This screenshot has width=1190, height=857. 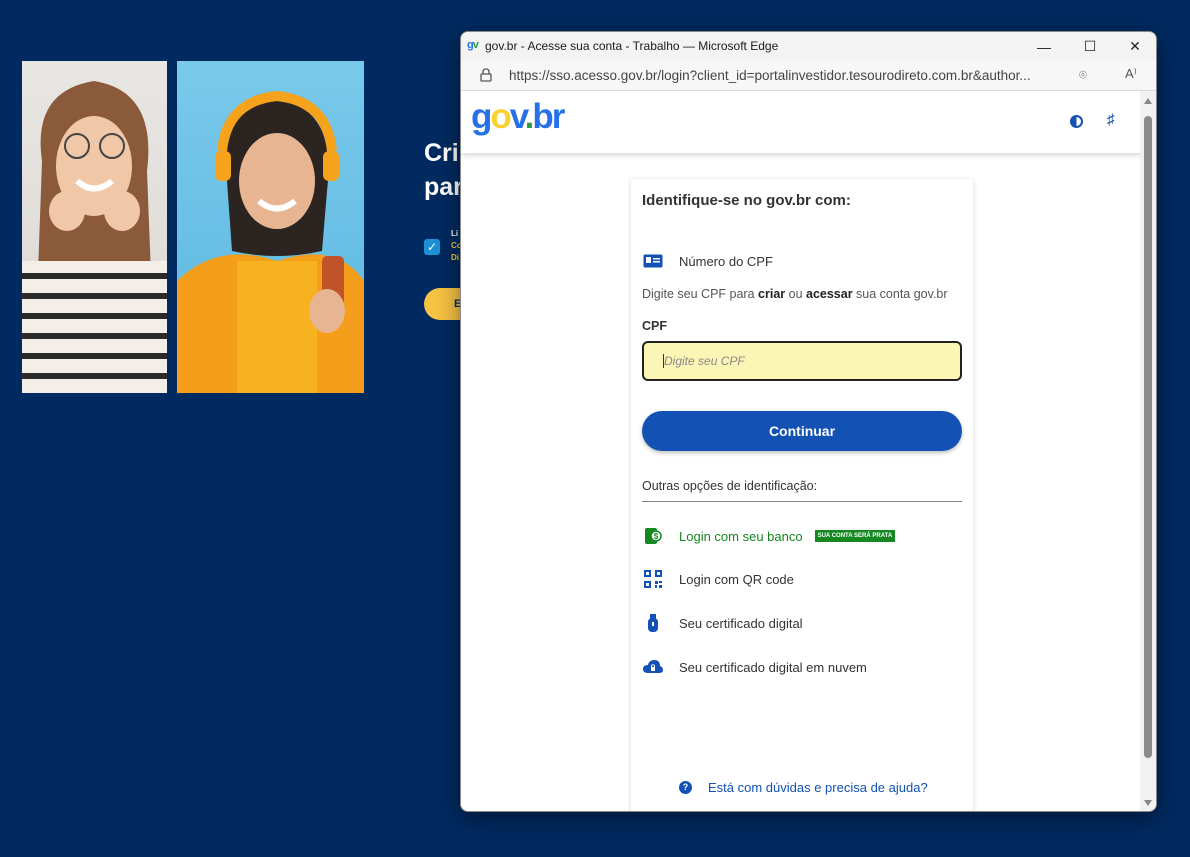 I want to click on close-button: ✕, so click(x=1134, y=46).